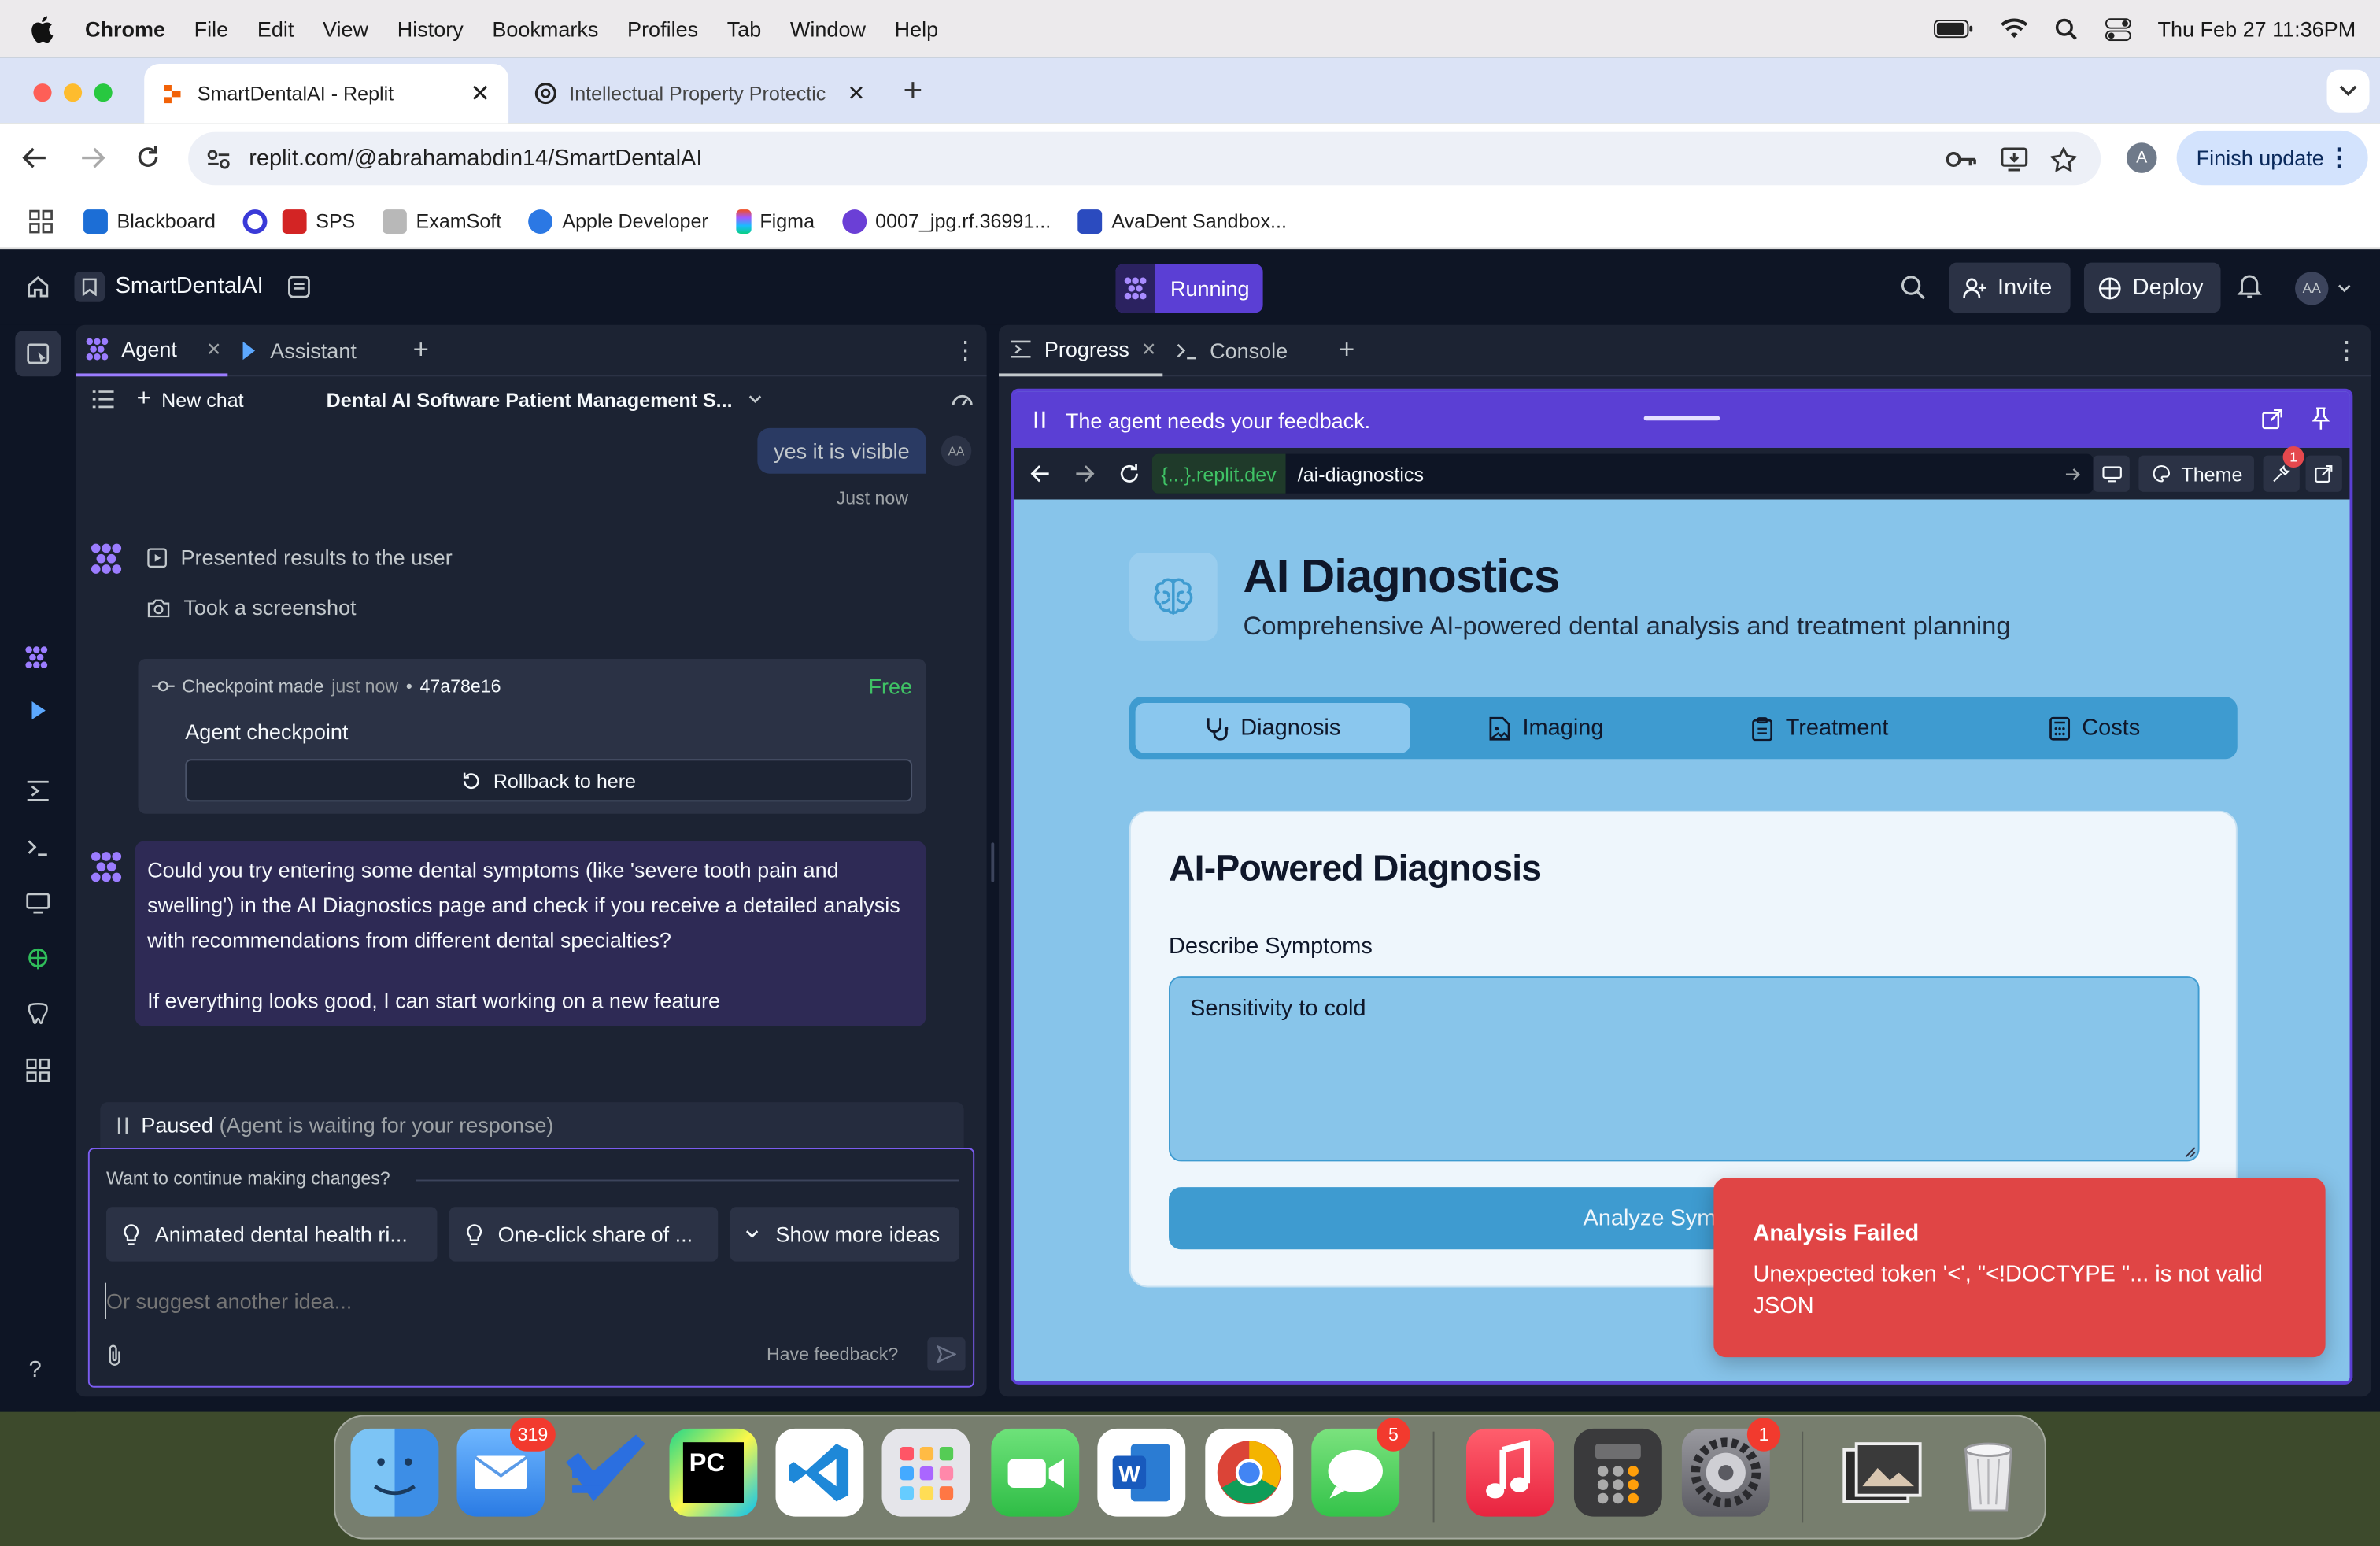 Image resolution: width=2380 pixels, height=1546 pixels. What do you see at coordinates (913, 91) in the screenshot?
I see `new-tab-button: +` at bounding box center [913, 91].